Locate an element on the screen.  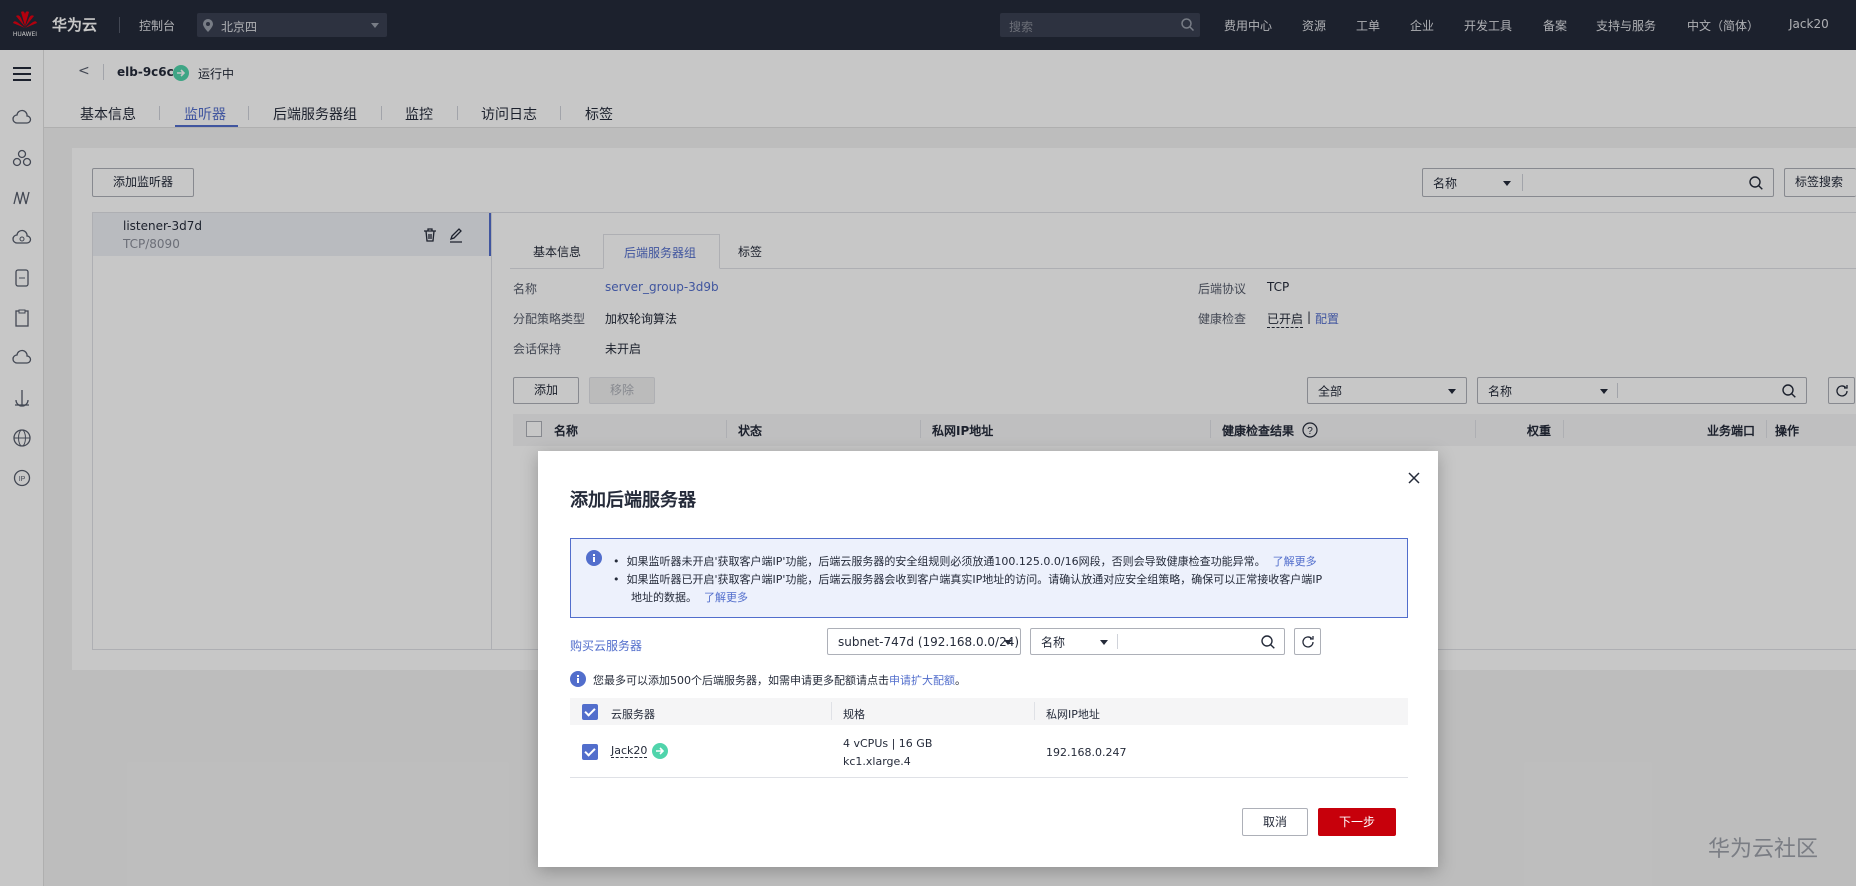
select-all-checkbox is located at coordinates (590, 712).